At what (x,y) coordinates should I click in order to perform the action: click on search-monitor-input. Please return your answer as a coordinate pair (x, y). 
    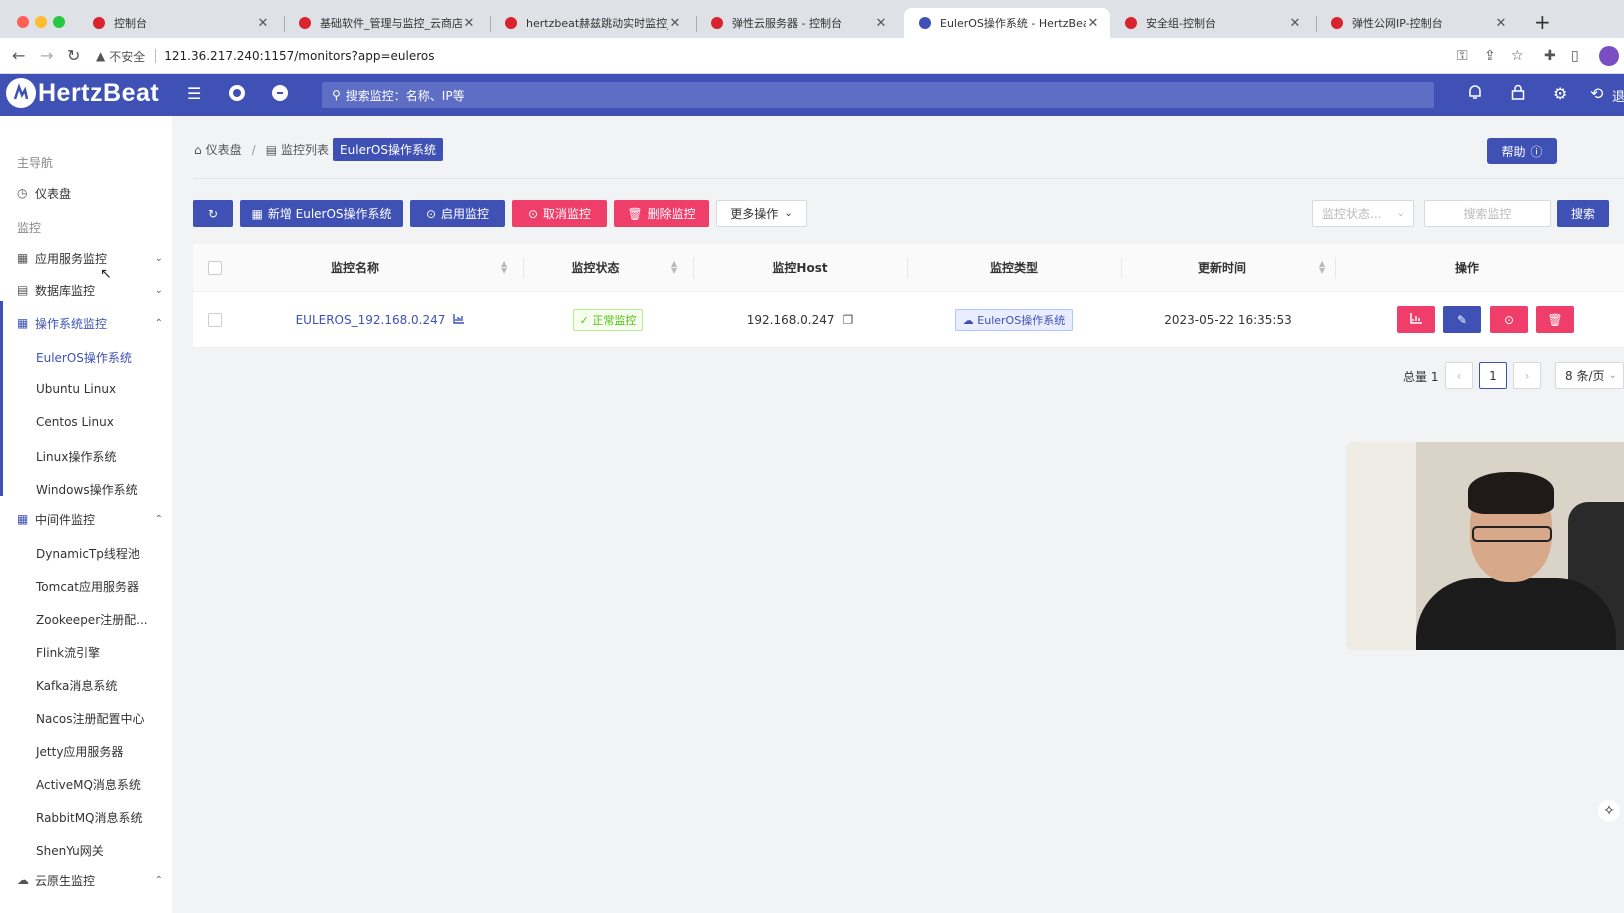
    Looking at the image, I should click on (1487, 213).